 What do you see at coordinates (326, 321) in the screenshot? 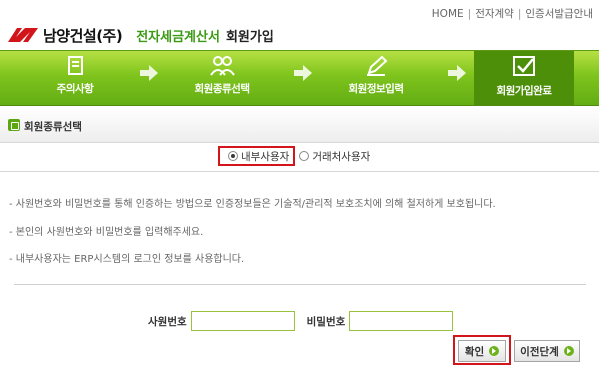
I see `password-label: 비밀번호` at bounding box center [326, 321].